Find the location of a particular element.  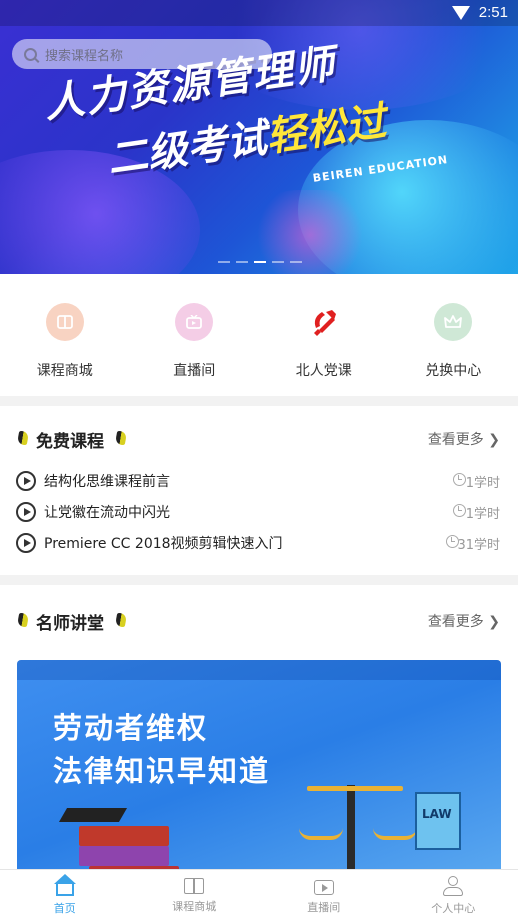

carousel-indicator is located at coordinates (260, 262).